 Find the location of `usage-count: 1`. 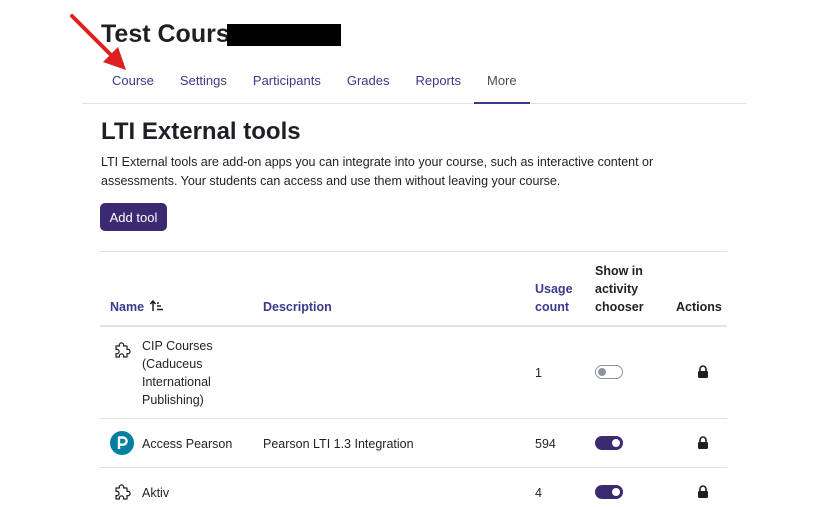

usage-count: 1 is located at coordinates (538, 373).